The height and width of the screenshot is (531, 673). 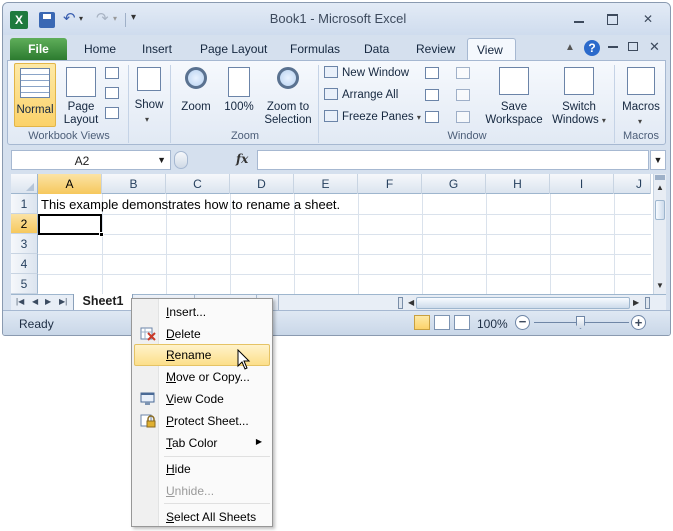 What do you see at coordinates (100, 49) in the screenshot?
I see `tab-home: Home` at bounding box center [100, 49].